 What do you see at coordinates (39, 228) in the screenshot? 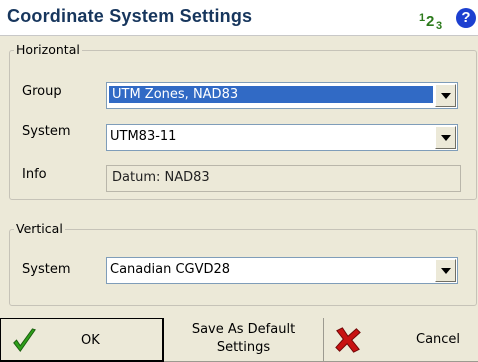
I see `vertical-legend: Vertical` at bounding box center [39, 228].